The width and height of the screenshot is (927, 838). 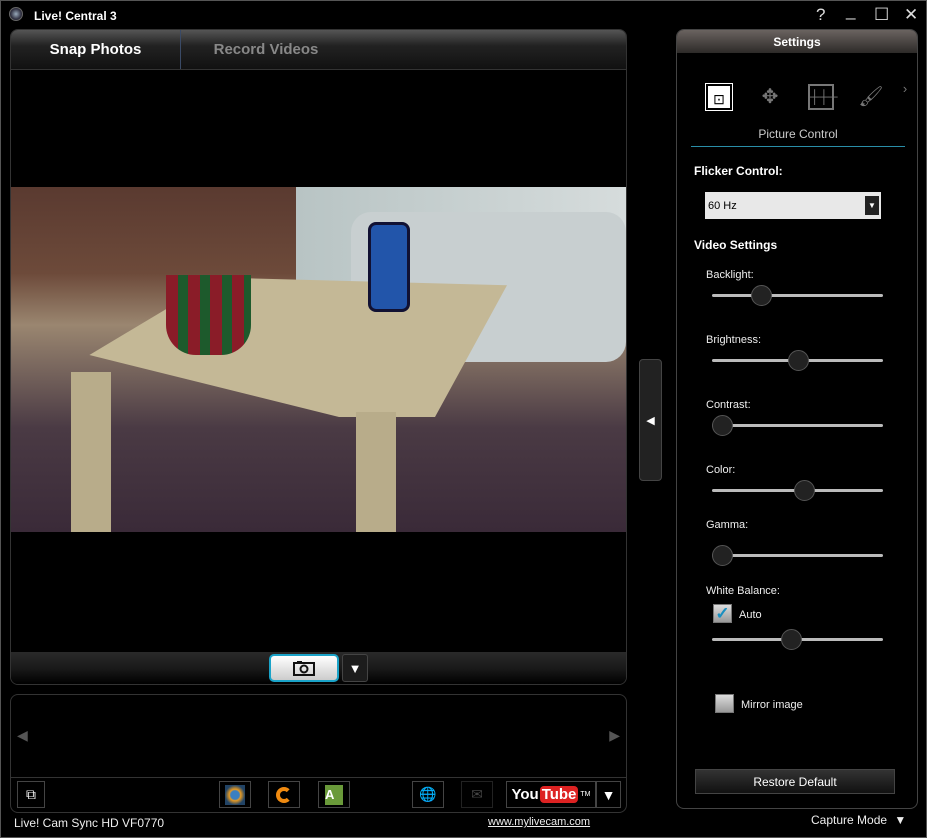 I want to click on camera-icon, so click(x=304, y=668).